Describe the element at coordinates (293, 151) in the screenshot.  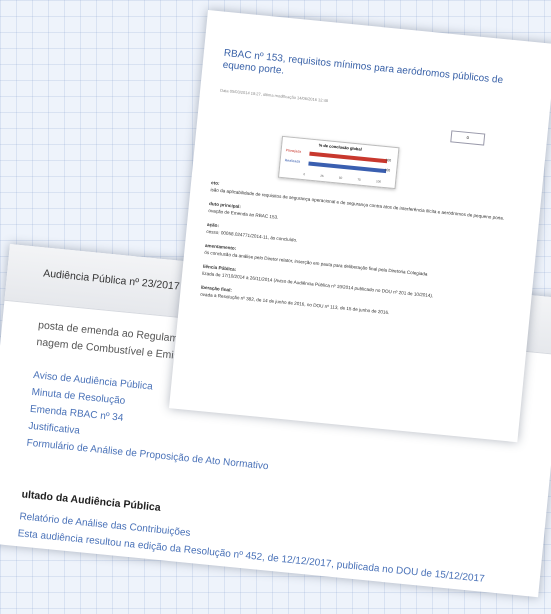
I see `chart-row-label: Planejada` at that location.